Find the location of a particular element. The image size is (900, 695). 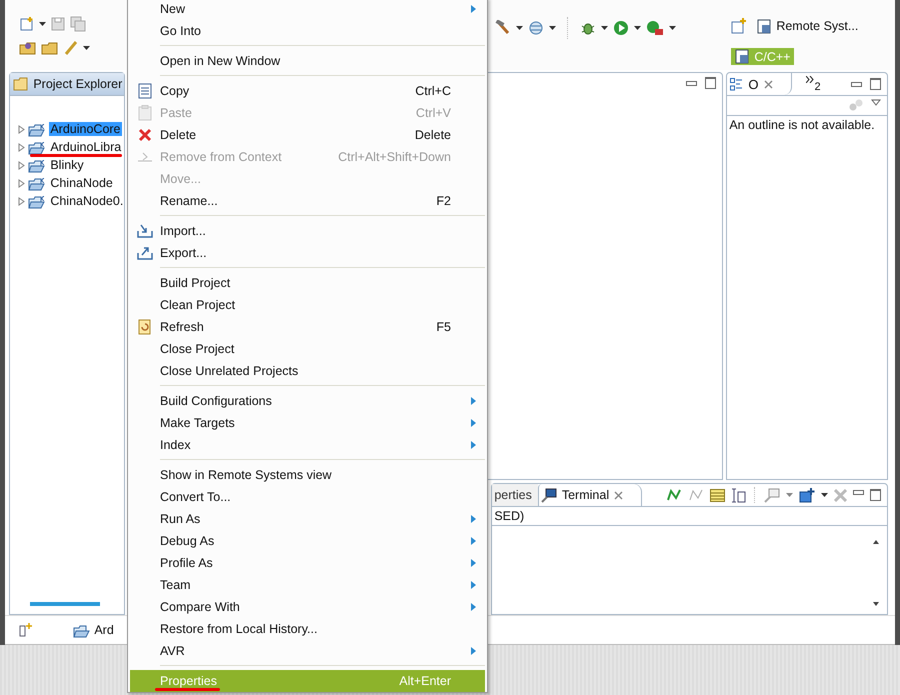

view-tab: perties is located at coordinates (515, 495).